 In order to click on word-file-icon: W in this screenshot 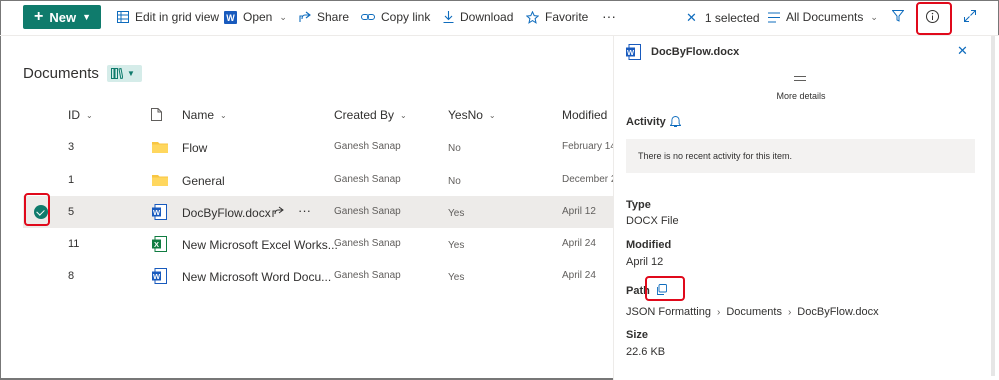, I will do `click(159, 276)`.